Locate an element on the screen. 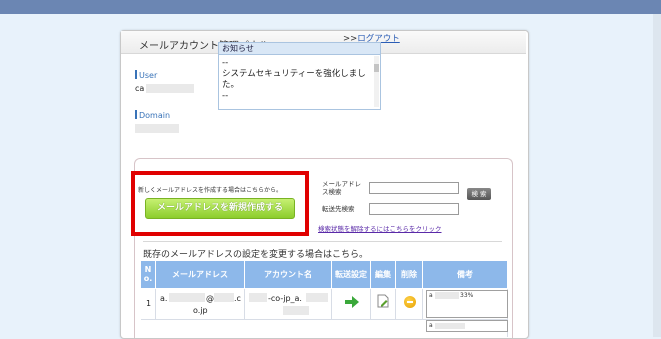  memo-textarea-2: a is located at coordinates (467, 326).